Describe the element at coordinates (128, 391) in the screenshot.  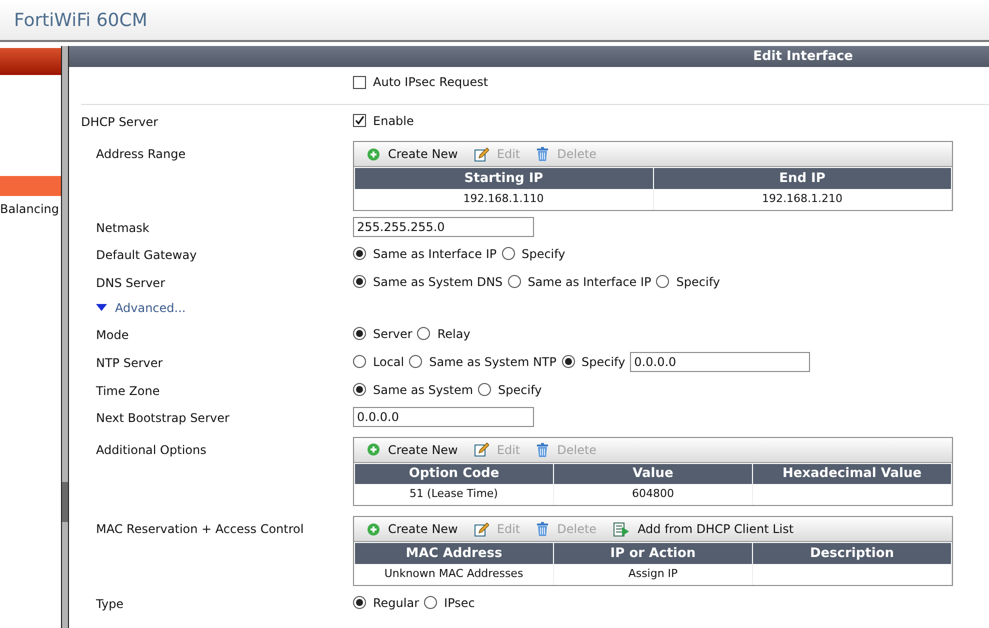
I see `field-label: Time Zone` at that location.